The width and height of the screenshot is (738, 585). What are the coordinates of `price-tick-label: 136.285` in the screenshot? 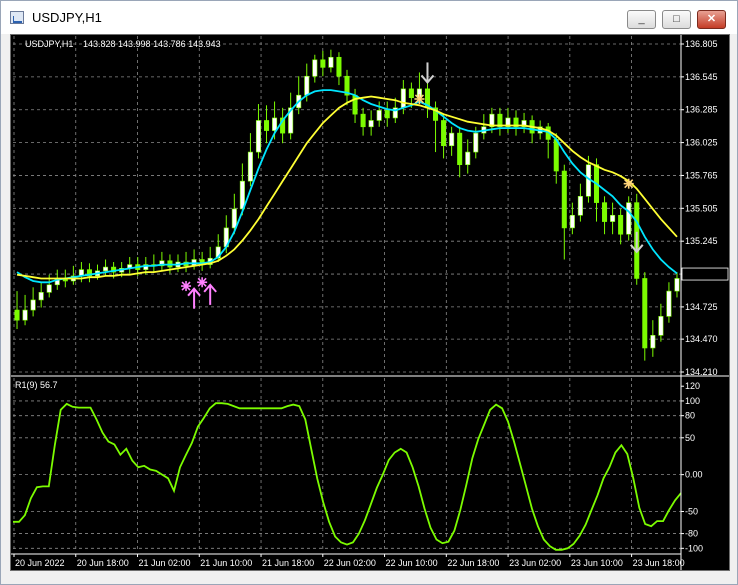 It's located at (701, 110).